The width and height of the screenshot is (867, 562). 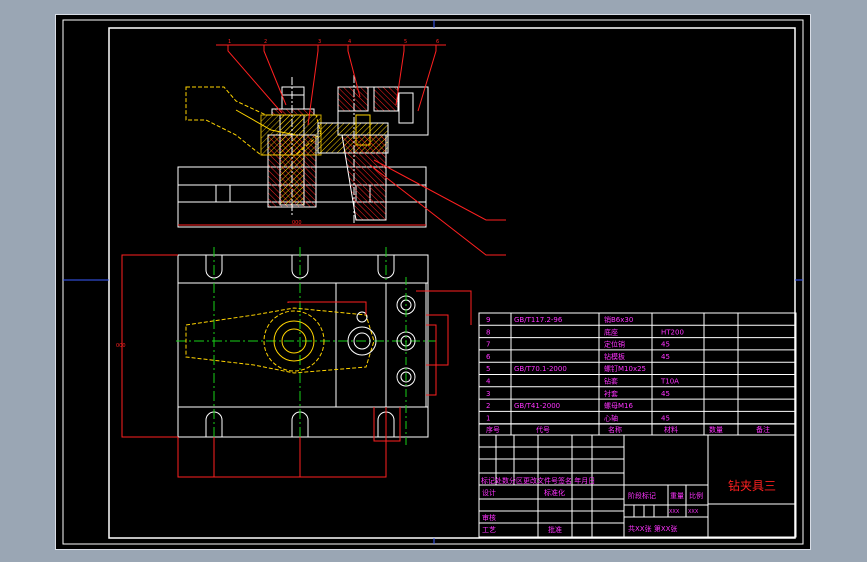 I want to click on scale-label: 比例, so click(x=696, y=495).